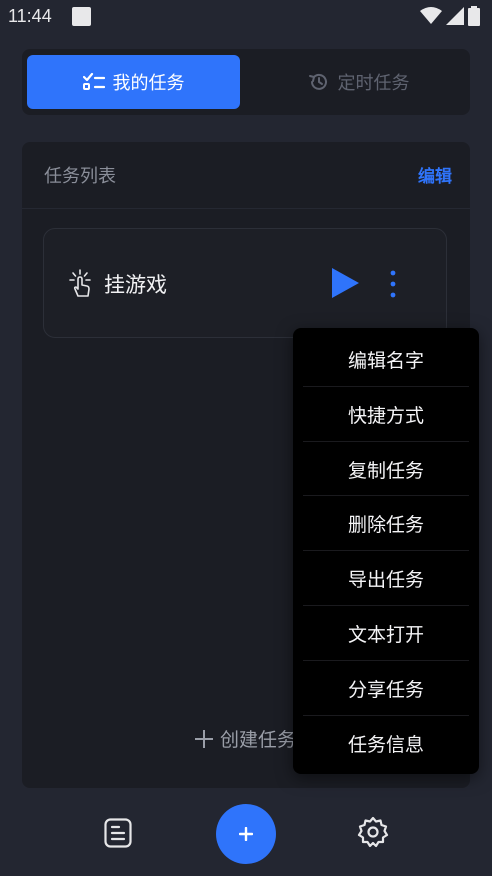 Image resolution: width=492 pixels, height=876 pixels. Describe the element at coordinates (81, 16) in the screenshot. I see `notification-icon` at that location.